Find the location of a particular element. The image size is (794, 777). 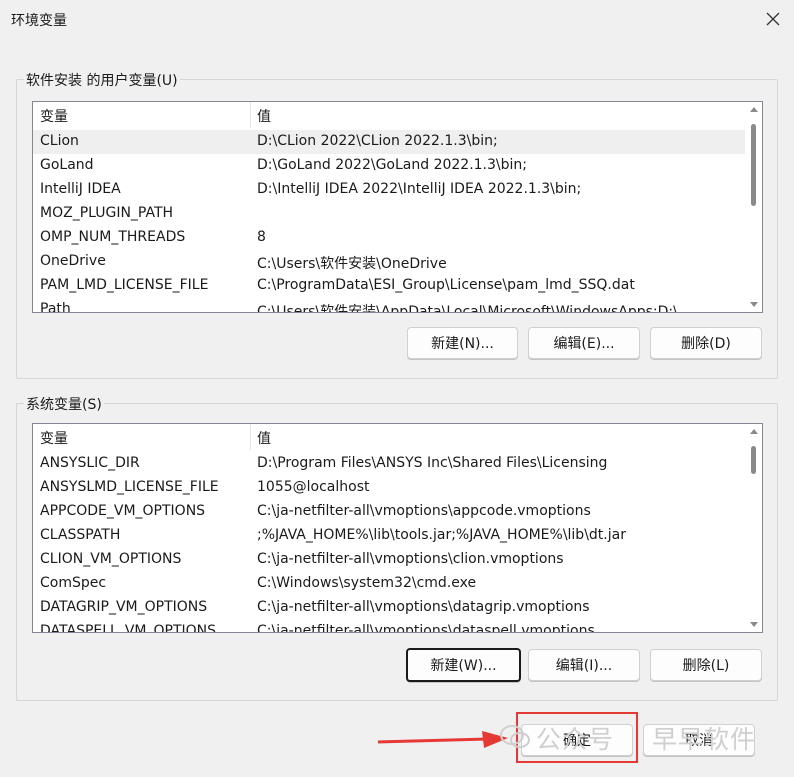

system-delete-button: 删除(L) is located at coordinates (706, 665).